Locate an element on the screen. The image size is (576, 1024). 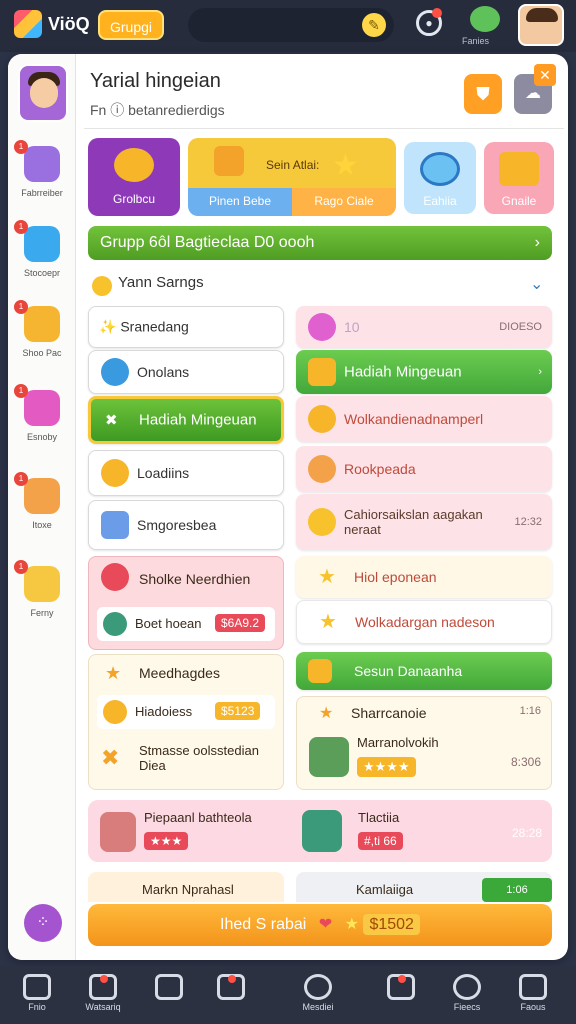
nav-messages: Mesdiei is located at coordinates (318, 993).